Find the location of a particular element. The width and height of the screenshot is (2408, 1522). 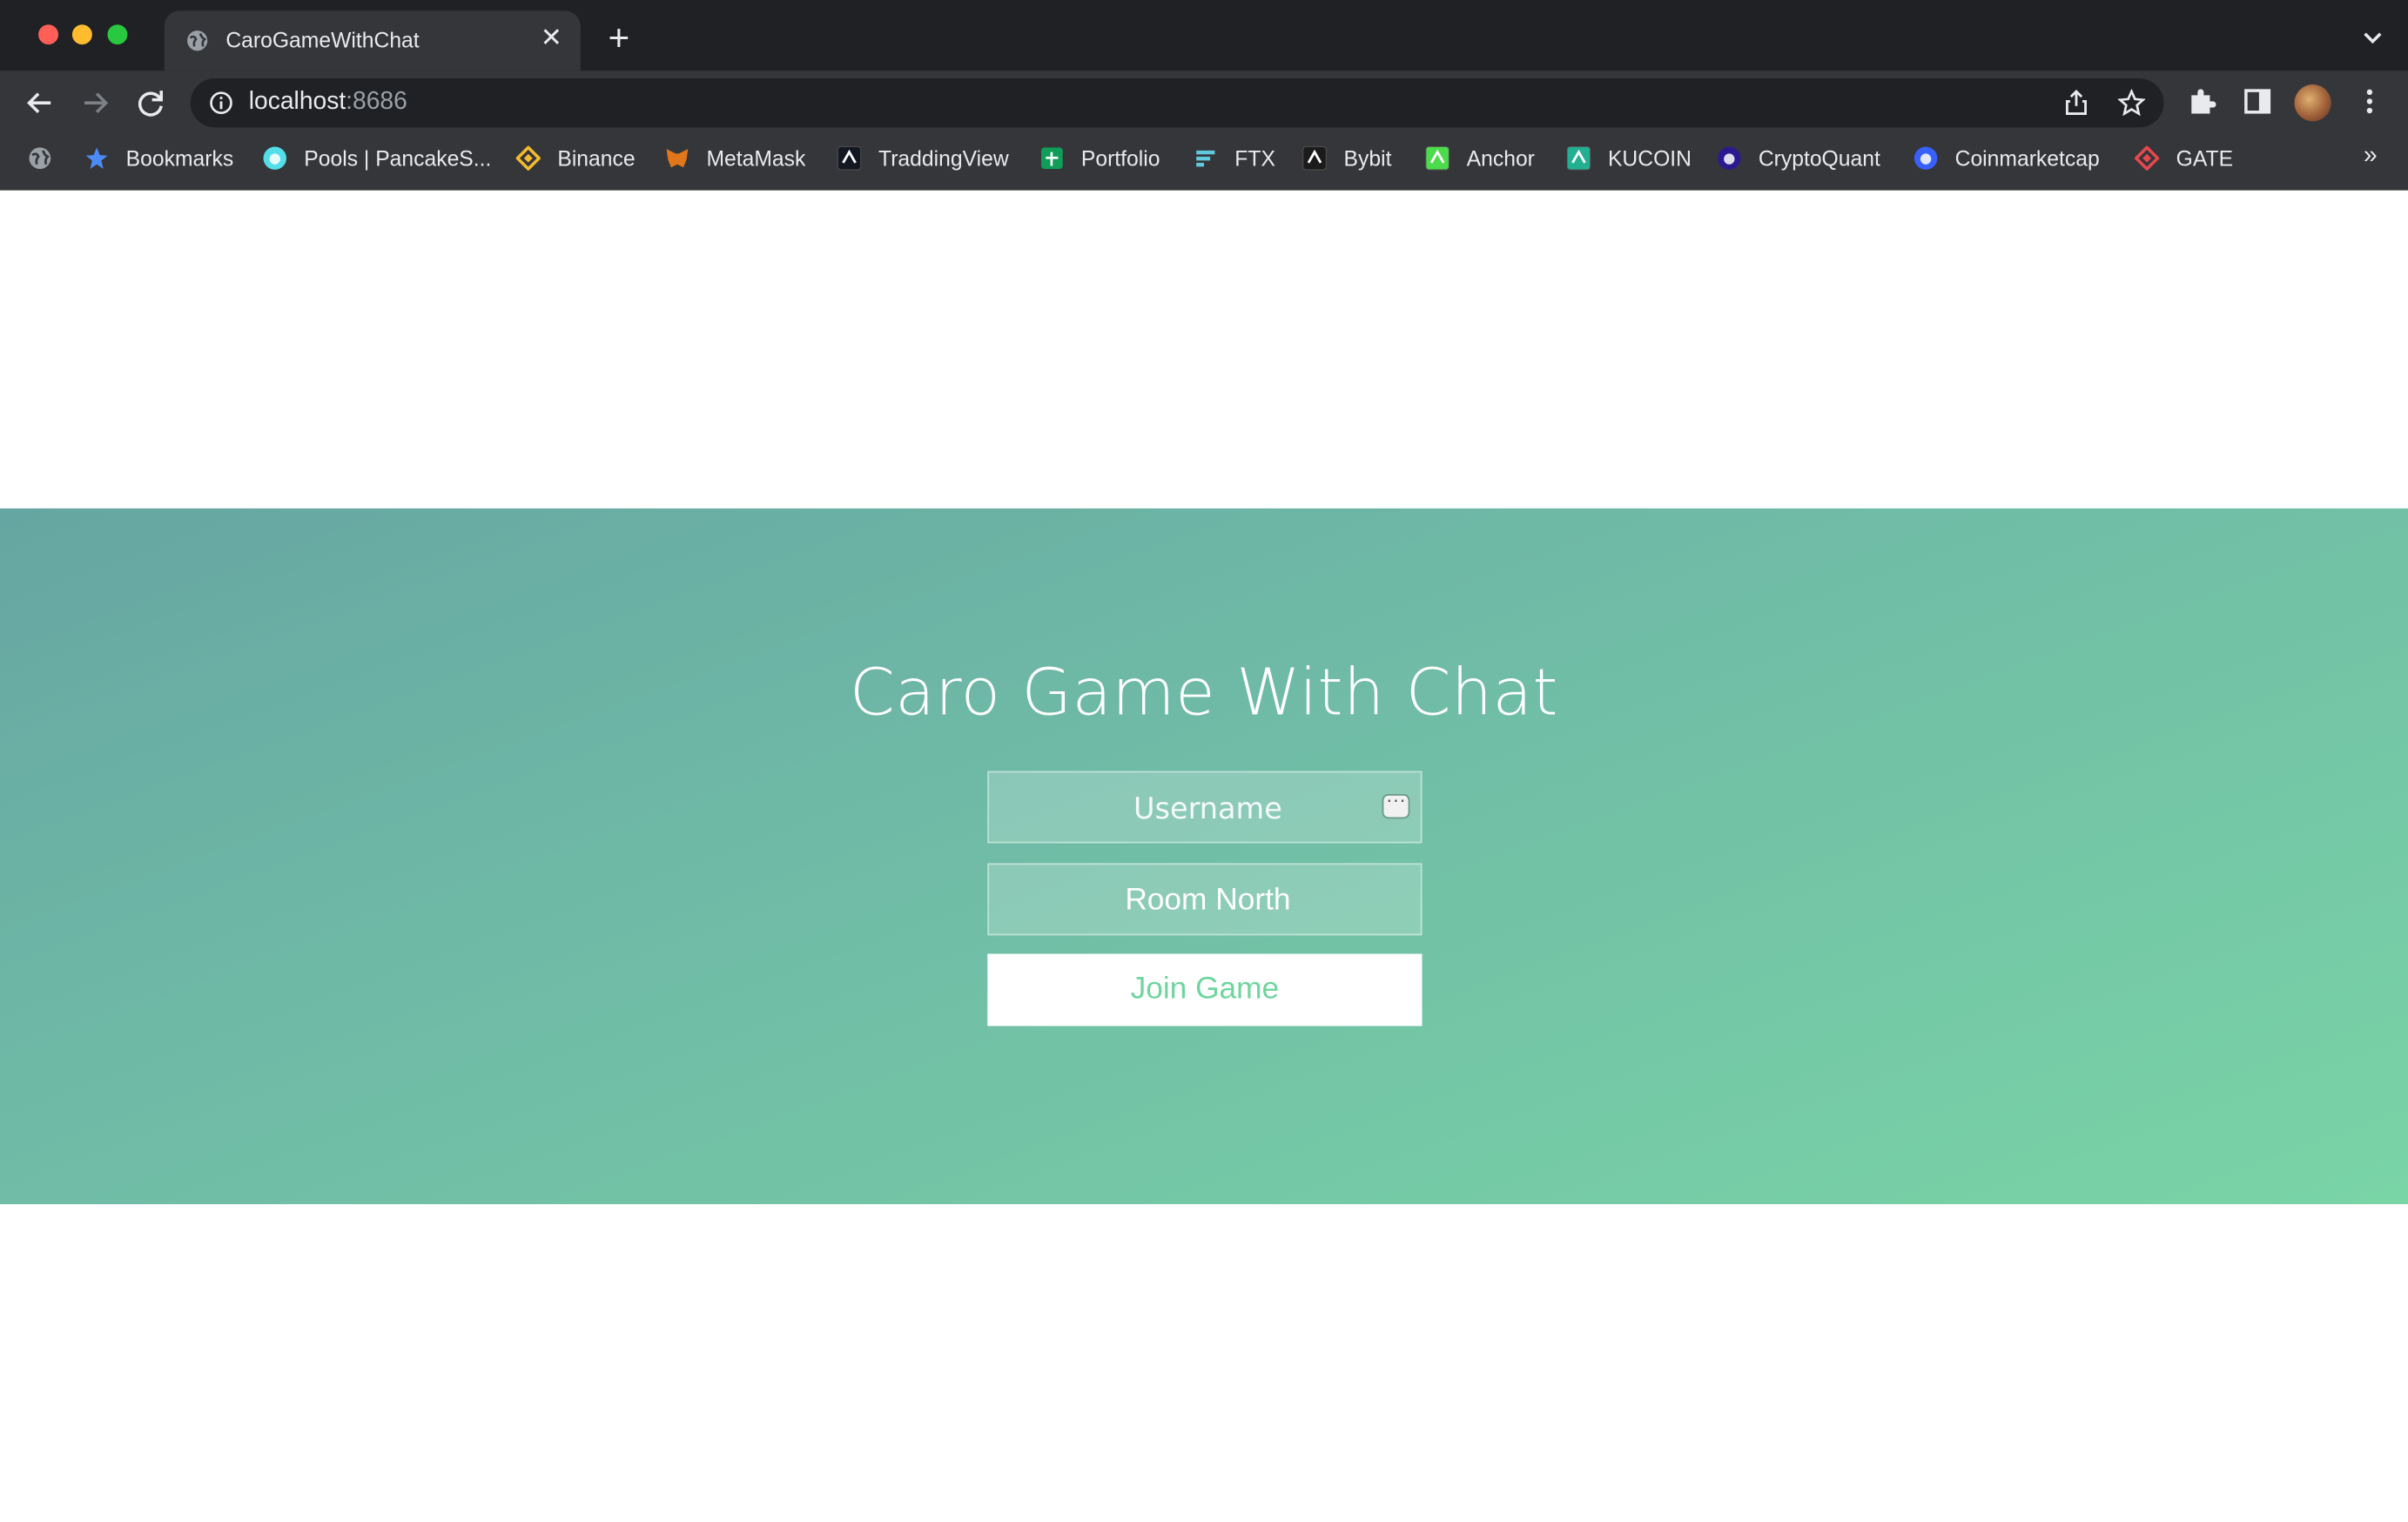

url-port: :8686 is located at coordinates (376, 103).